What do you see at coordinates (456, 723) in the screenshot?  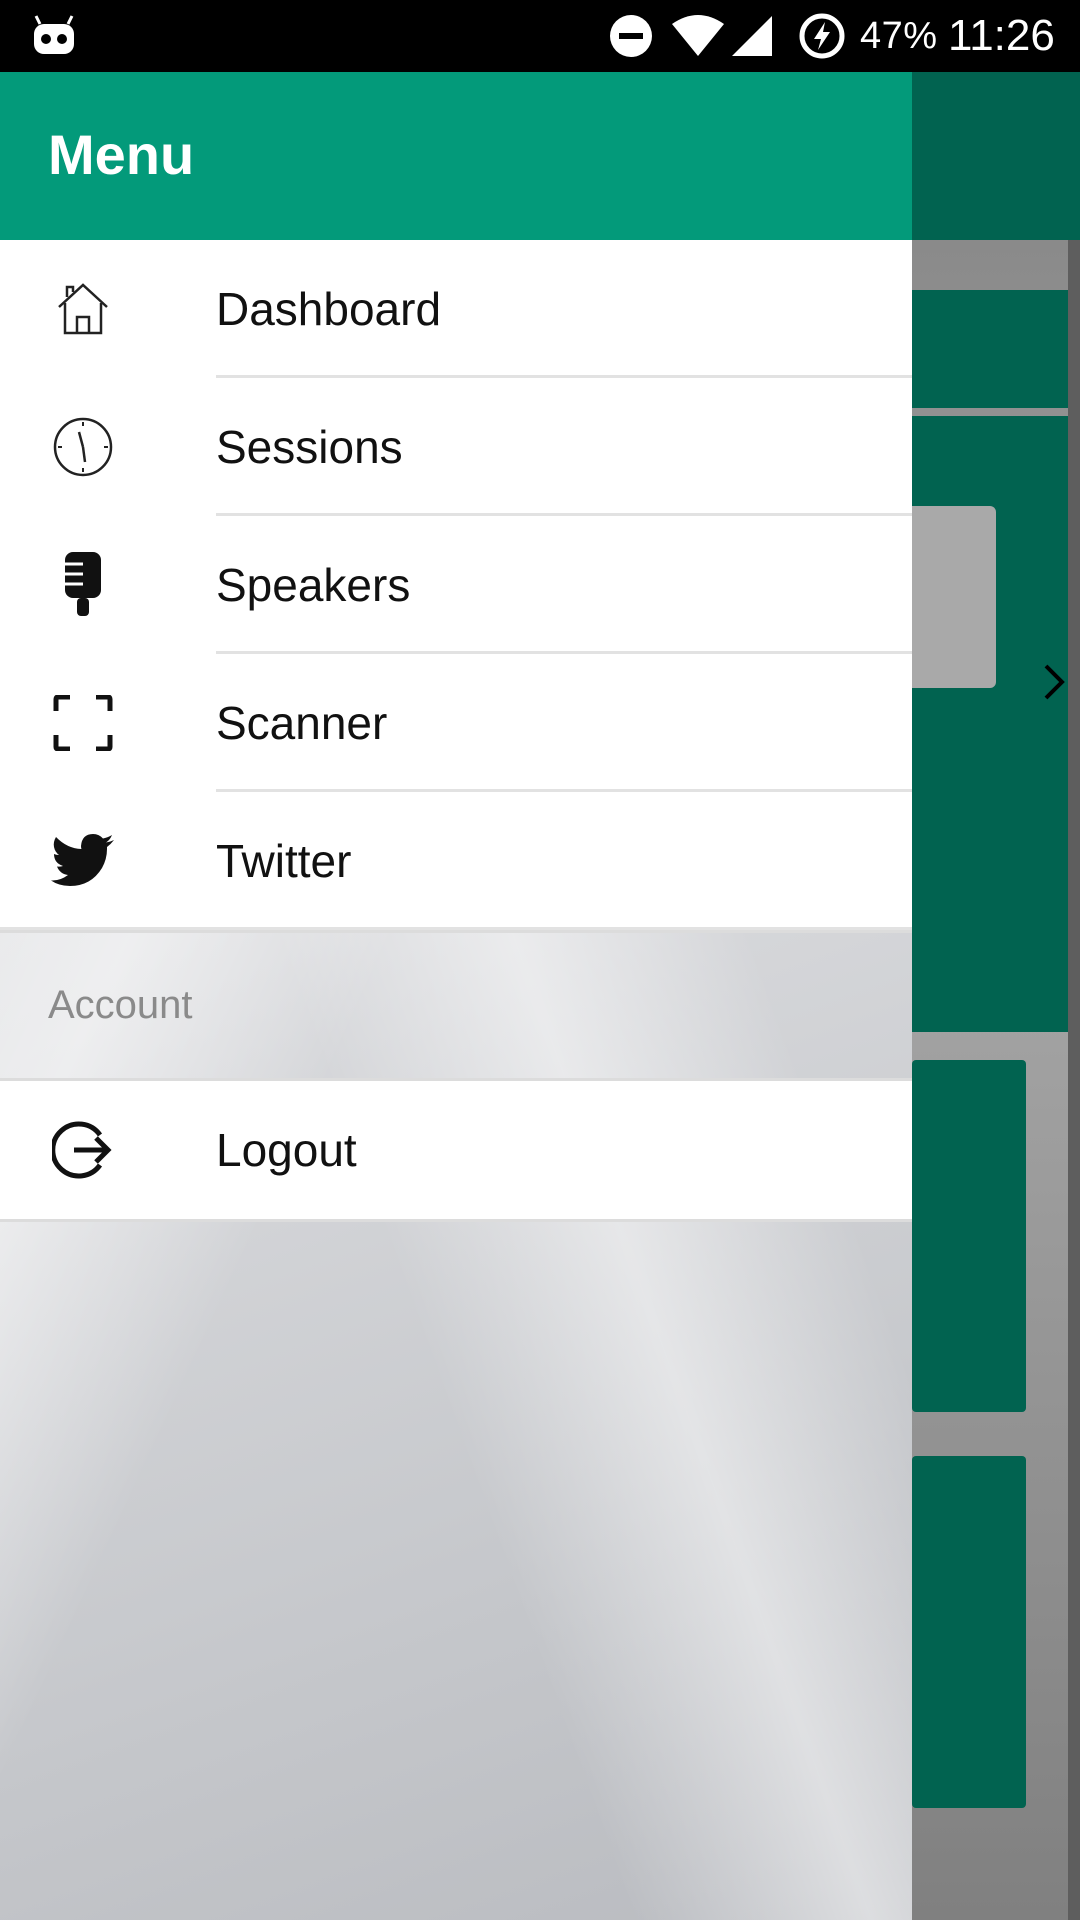 I see `menu-item-scanner: Scanner` at bounding box center [456, 723].